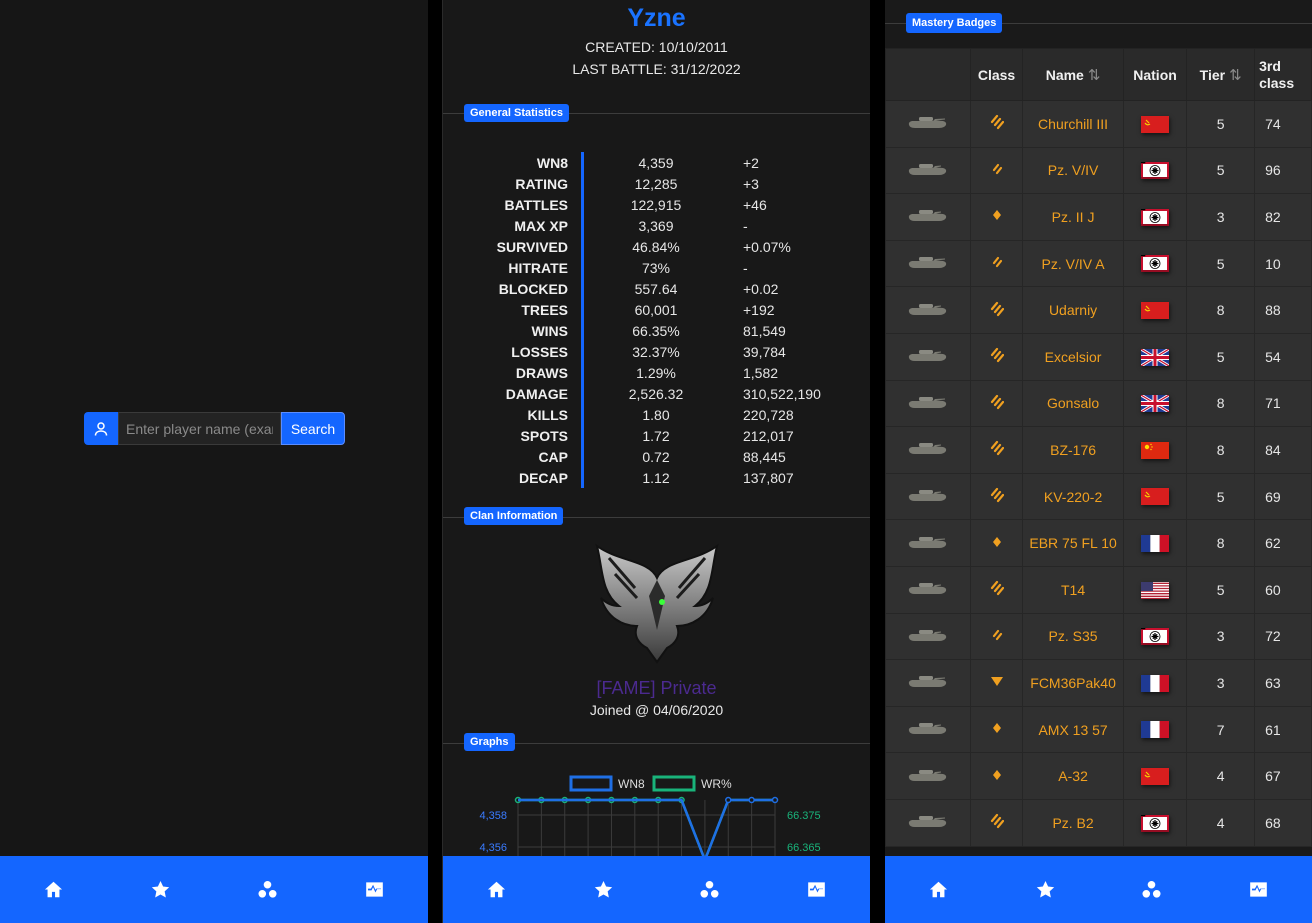 Image resolution: width=1312 pixels, height=923 pixels. Describe the element at coordinates (656, 162) in the screenshot. I see `stat-row: WN8 4,359 +2` at that location.